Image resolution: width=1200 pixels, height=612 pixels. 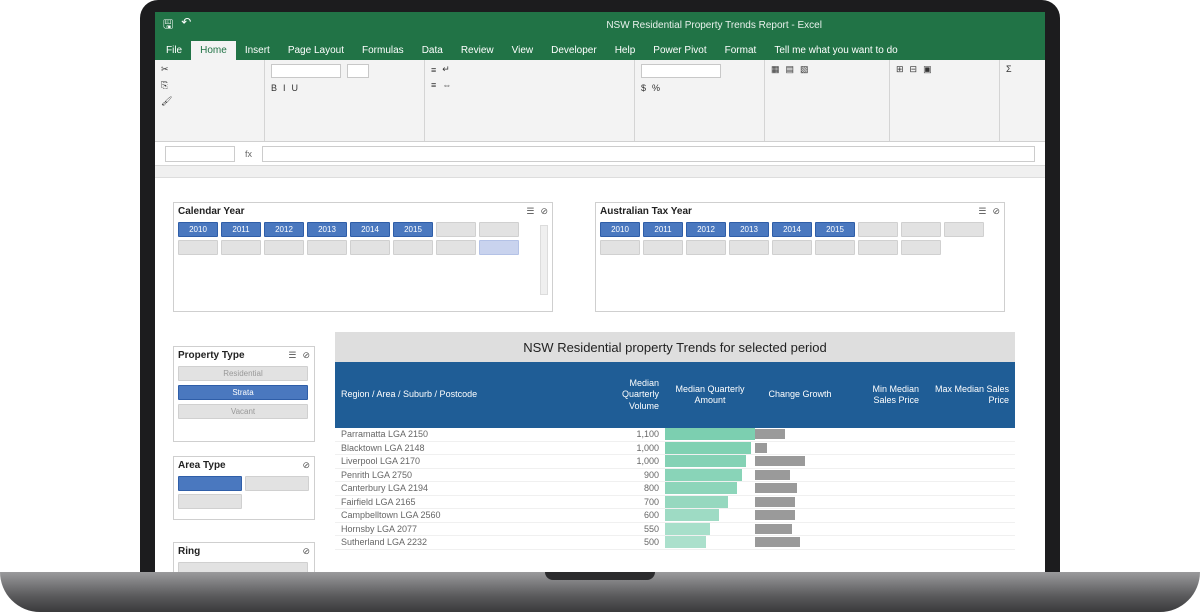 I want to click on tab-home: Home, so click(x=213, y=50).